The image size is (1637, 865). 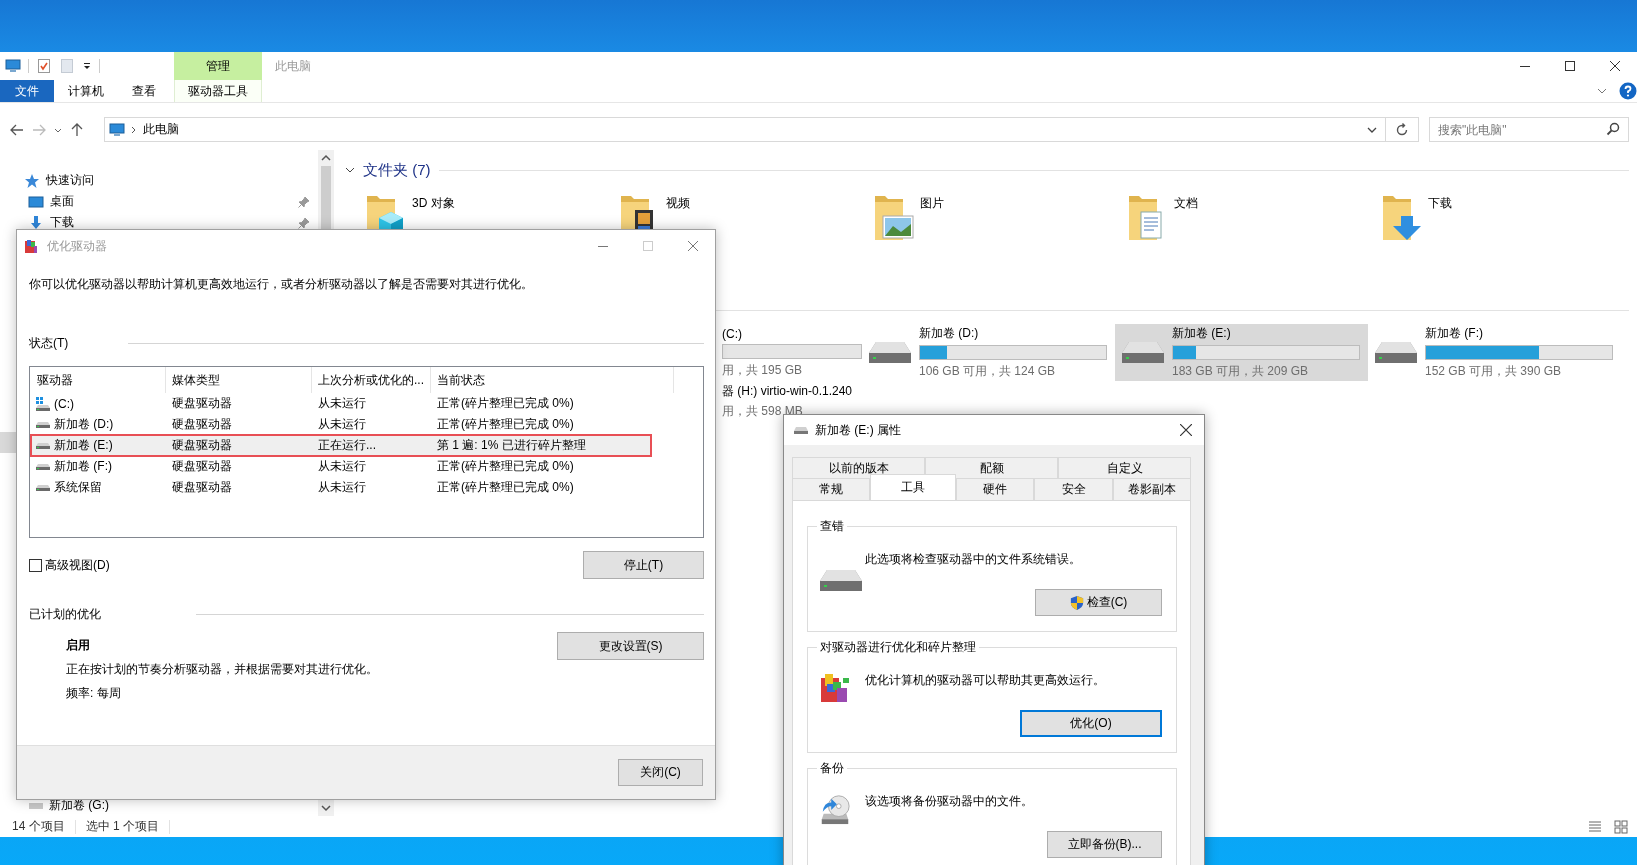 What do you see at coordinates (77, 246) in the screenshot?
I see `dialog-title: 优化驱动器` at bounding box center [77, 246].